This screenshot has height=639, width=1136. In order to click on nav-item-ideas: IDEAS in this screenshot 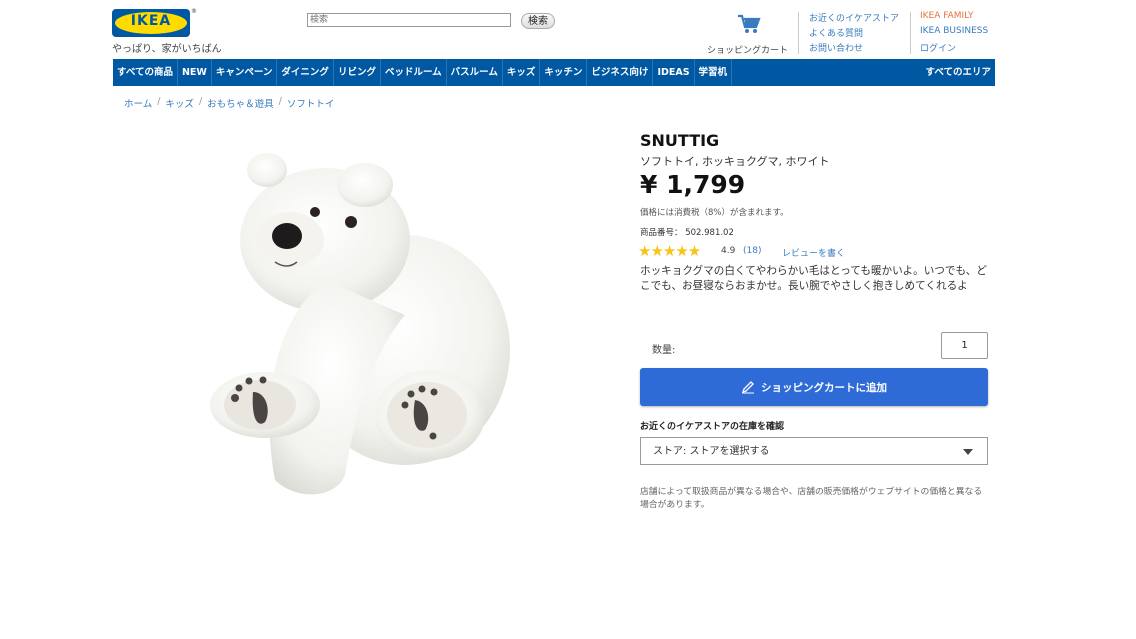, I will do `click(674, 72)`.